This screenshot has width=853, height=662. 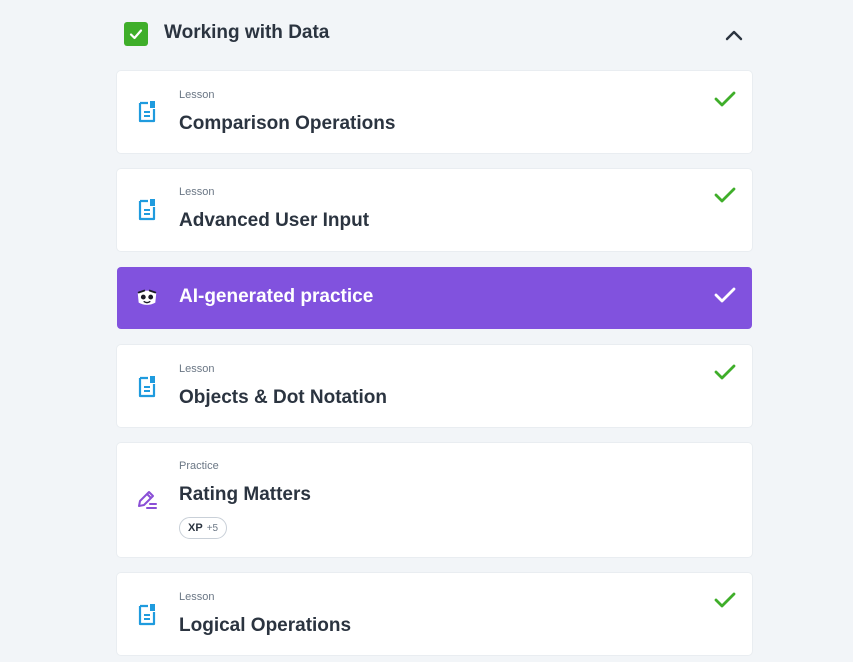 What do you see at coordinates (247, 32) in the screenshot?
I see `section-title: Working with Data` at bounding box center [247, 32].